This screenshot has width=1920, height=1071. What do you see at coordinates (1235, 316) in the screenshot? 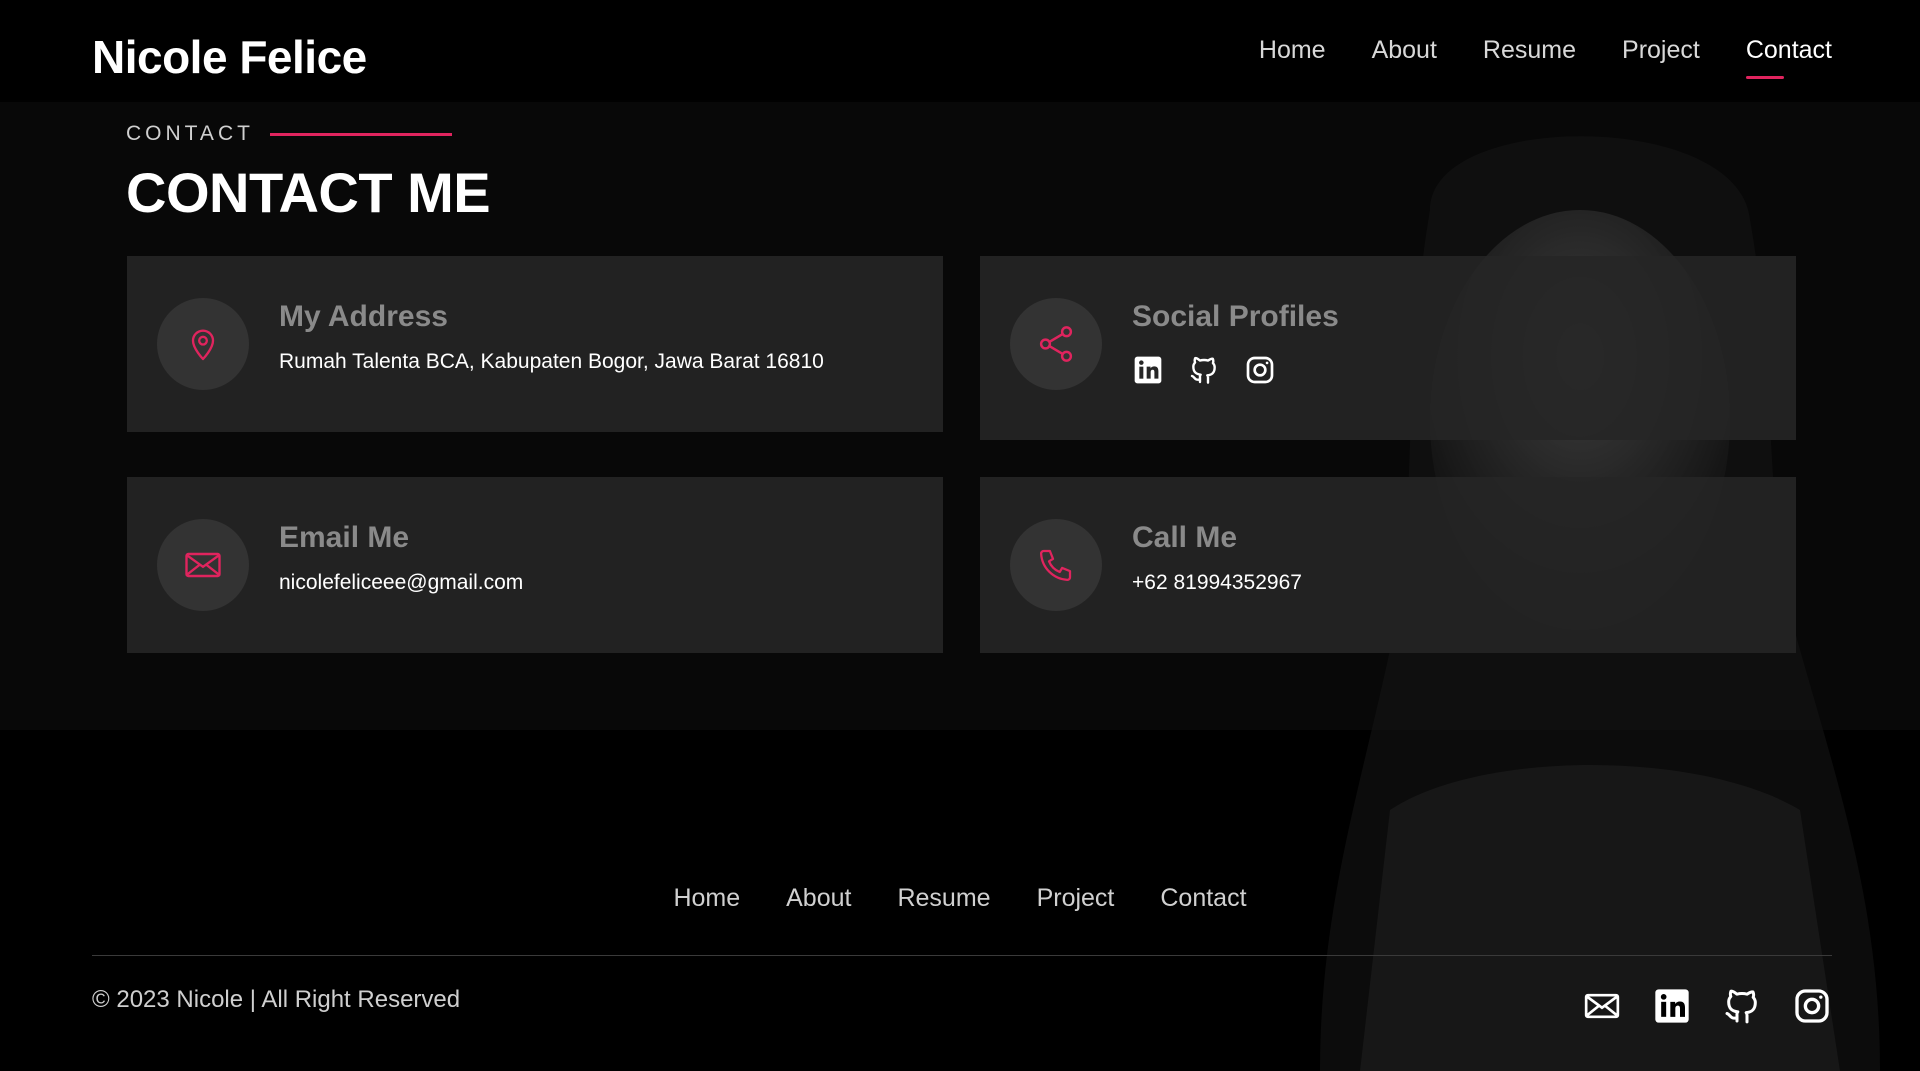
I see `social-title: Social Profiles` at bounding box center [1235, 316].